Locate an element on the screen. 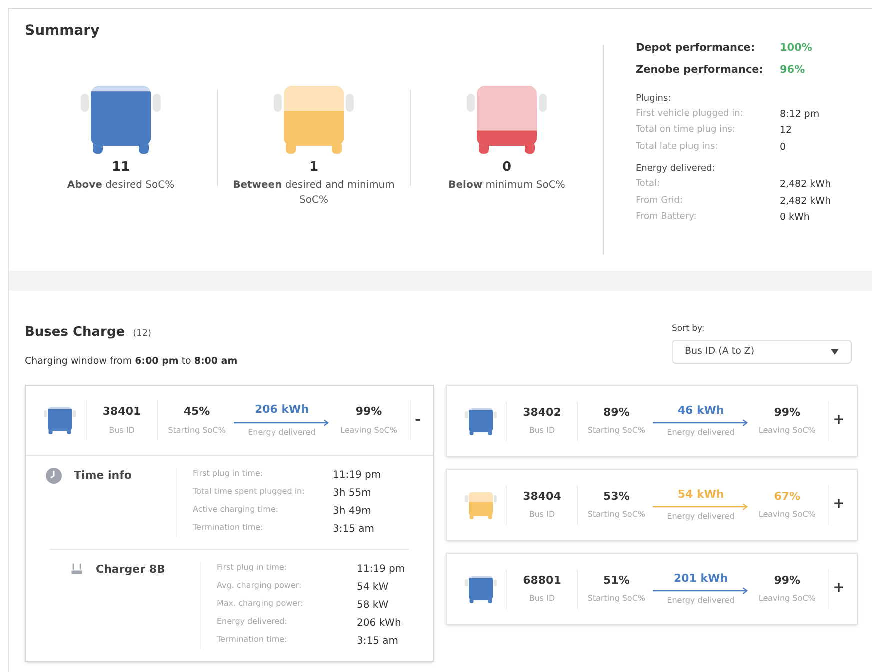  stat-label: First vehicle plugged in: is located at coordinates (690, 114).